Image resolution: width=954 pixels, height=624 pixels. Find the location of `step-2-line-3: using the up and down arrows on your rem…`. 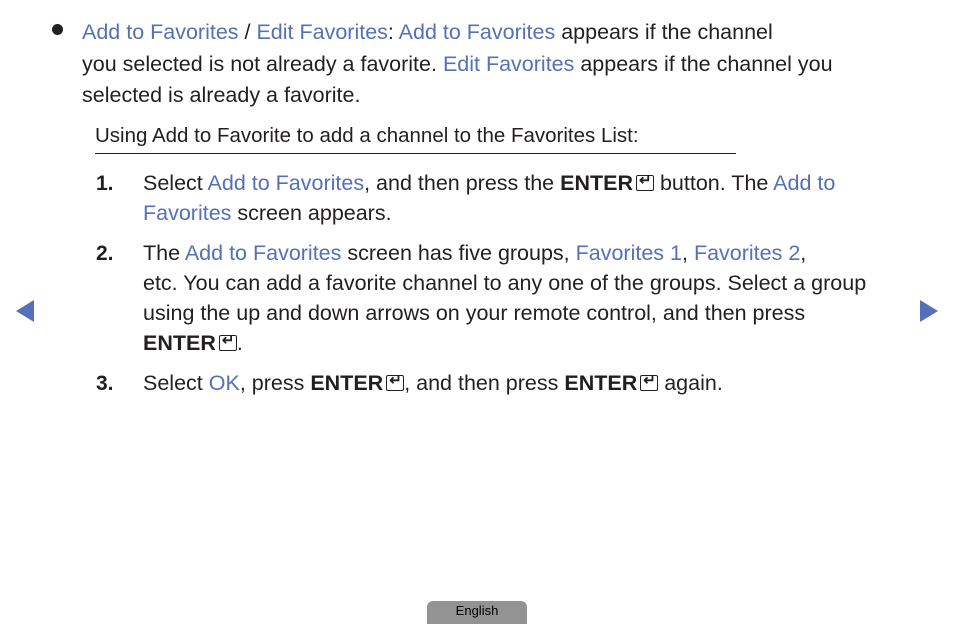

step-2-line-3: using the up and down arrows on your rem… is located at coordinates (474, 313).